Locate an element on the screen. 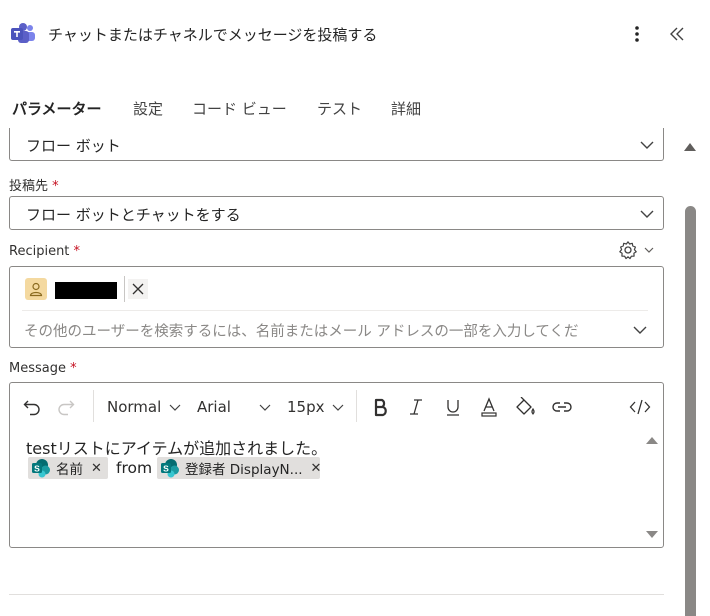  person-icon is located at coordinates (36, 289).